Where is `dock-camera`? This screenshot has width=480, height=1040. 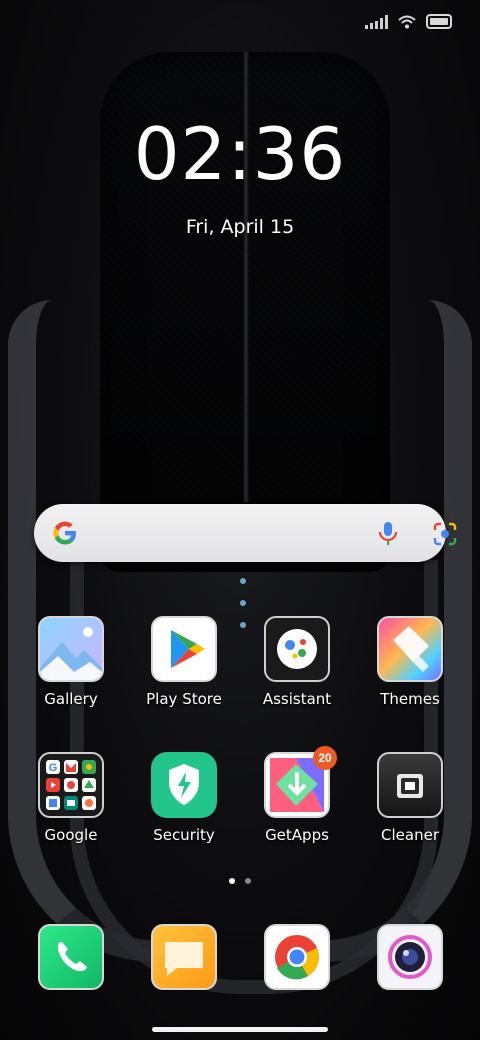
dock-camera is located at coordinates (410, 957).